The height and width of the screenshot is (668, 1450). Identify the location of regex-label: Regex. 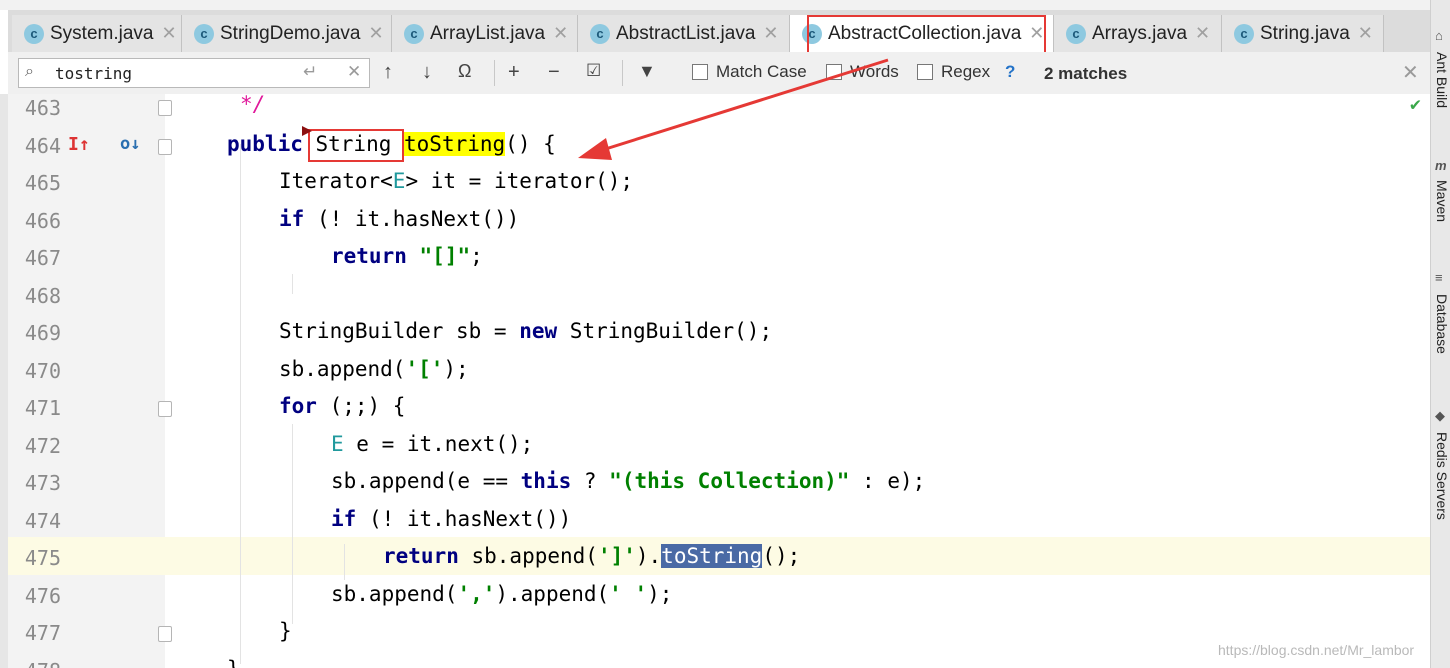
(966, 71).